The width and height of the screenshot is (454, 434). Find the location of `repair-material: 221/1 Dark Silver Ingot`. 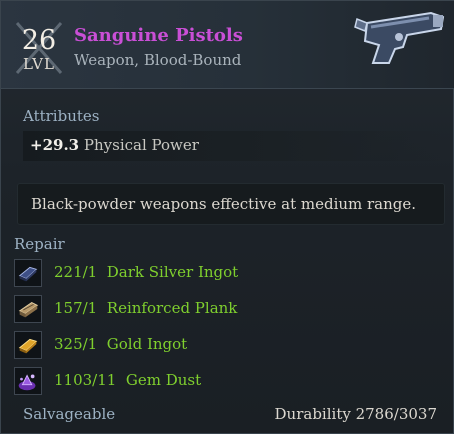

repair-material: 221/1 Dark Silver Ingot is located at coordinates (224, 273).